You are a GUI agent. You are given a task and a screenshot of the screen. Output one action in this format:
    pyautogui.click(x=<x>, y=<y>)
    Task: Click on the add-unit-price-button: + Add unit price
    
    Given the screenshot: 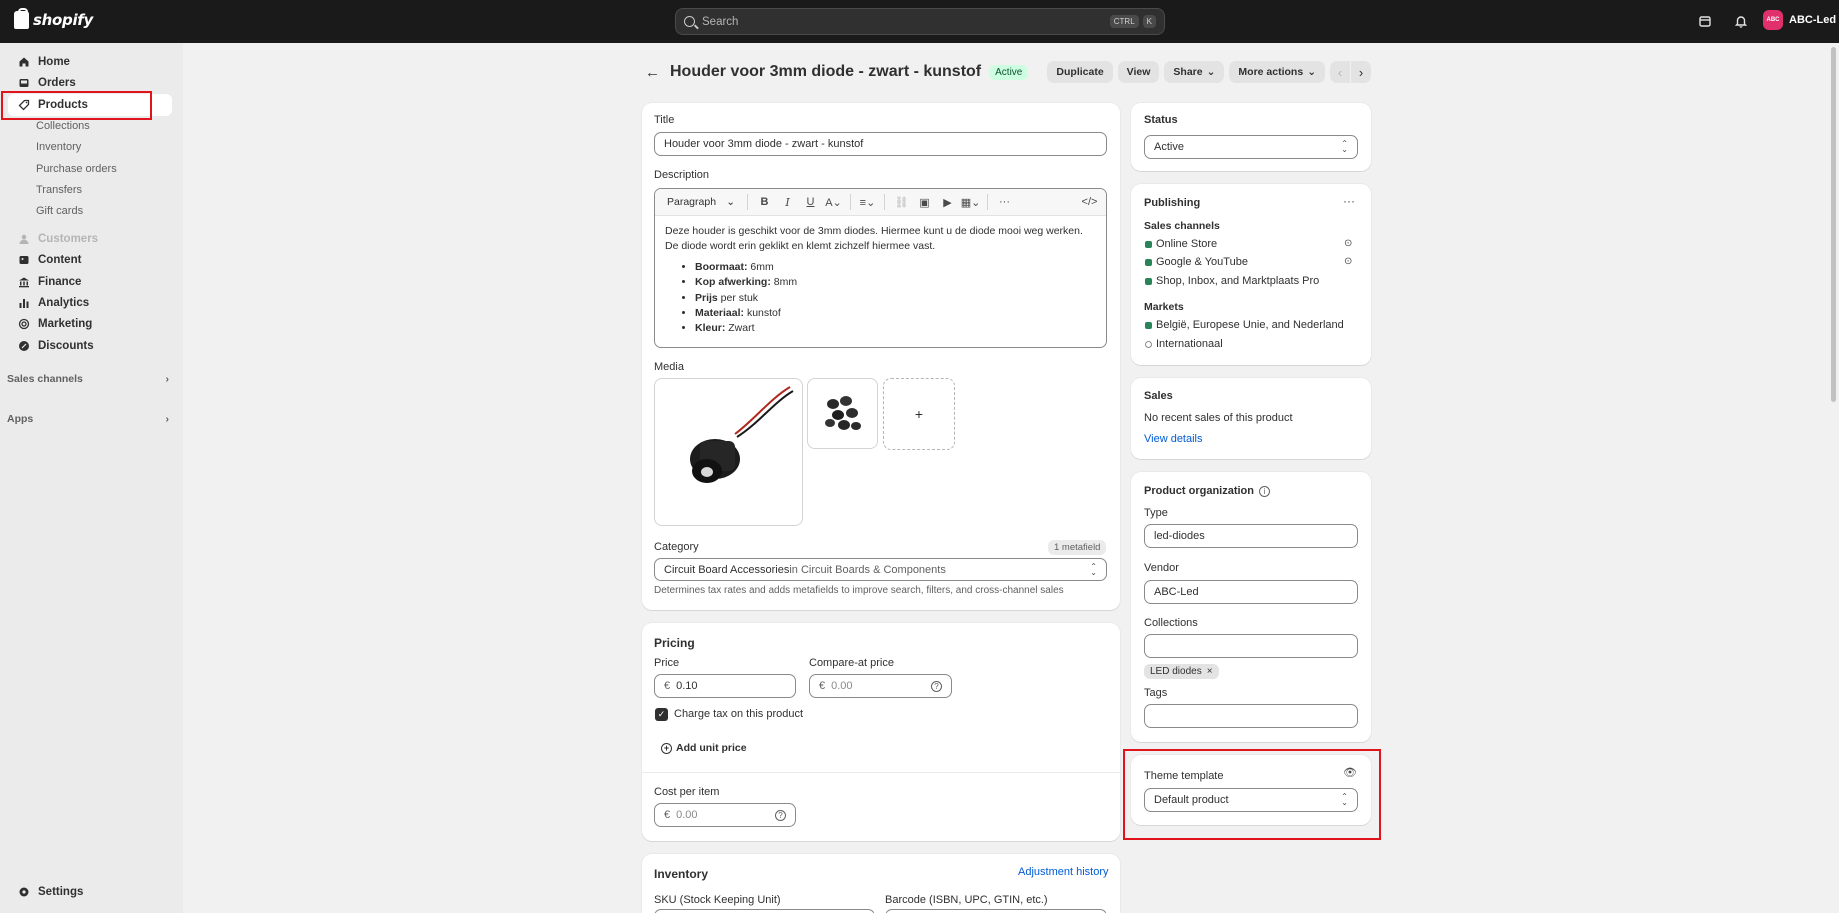 What is the action you would take?
    pyautogui.click(x=704, y=748)
    